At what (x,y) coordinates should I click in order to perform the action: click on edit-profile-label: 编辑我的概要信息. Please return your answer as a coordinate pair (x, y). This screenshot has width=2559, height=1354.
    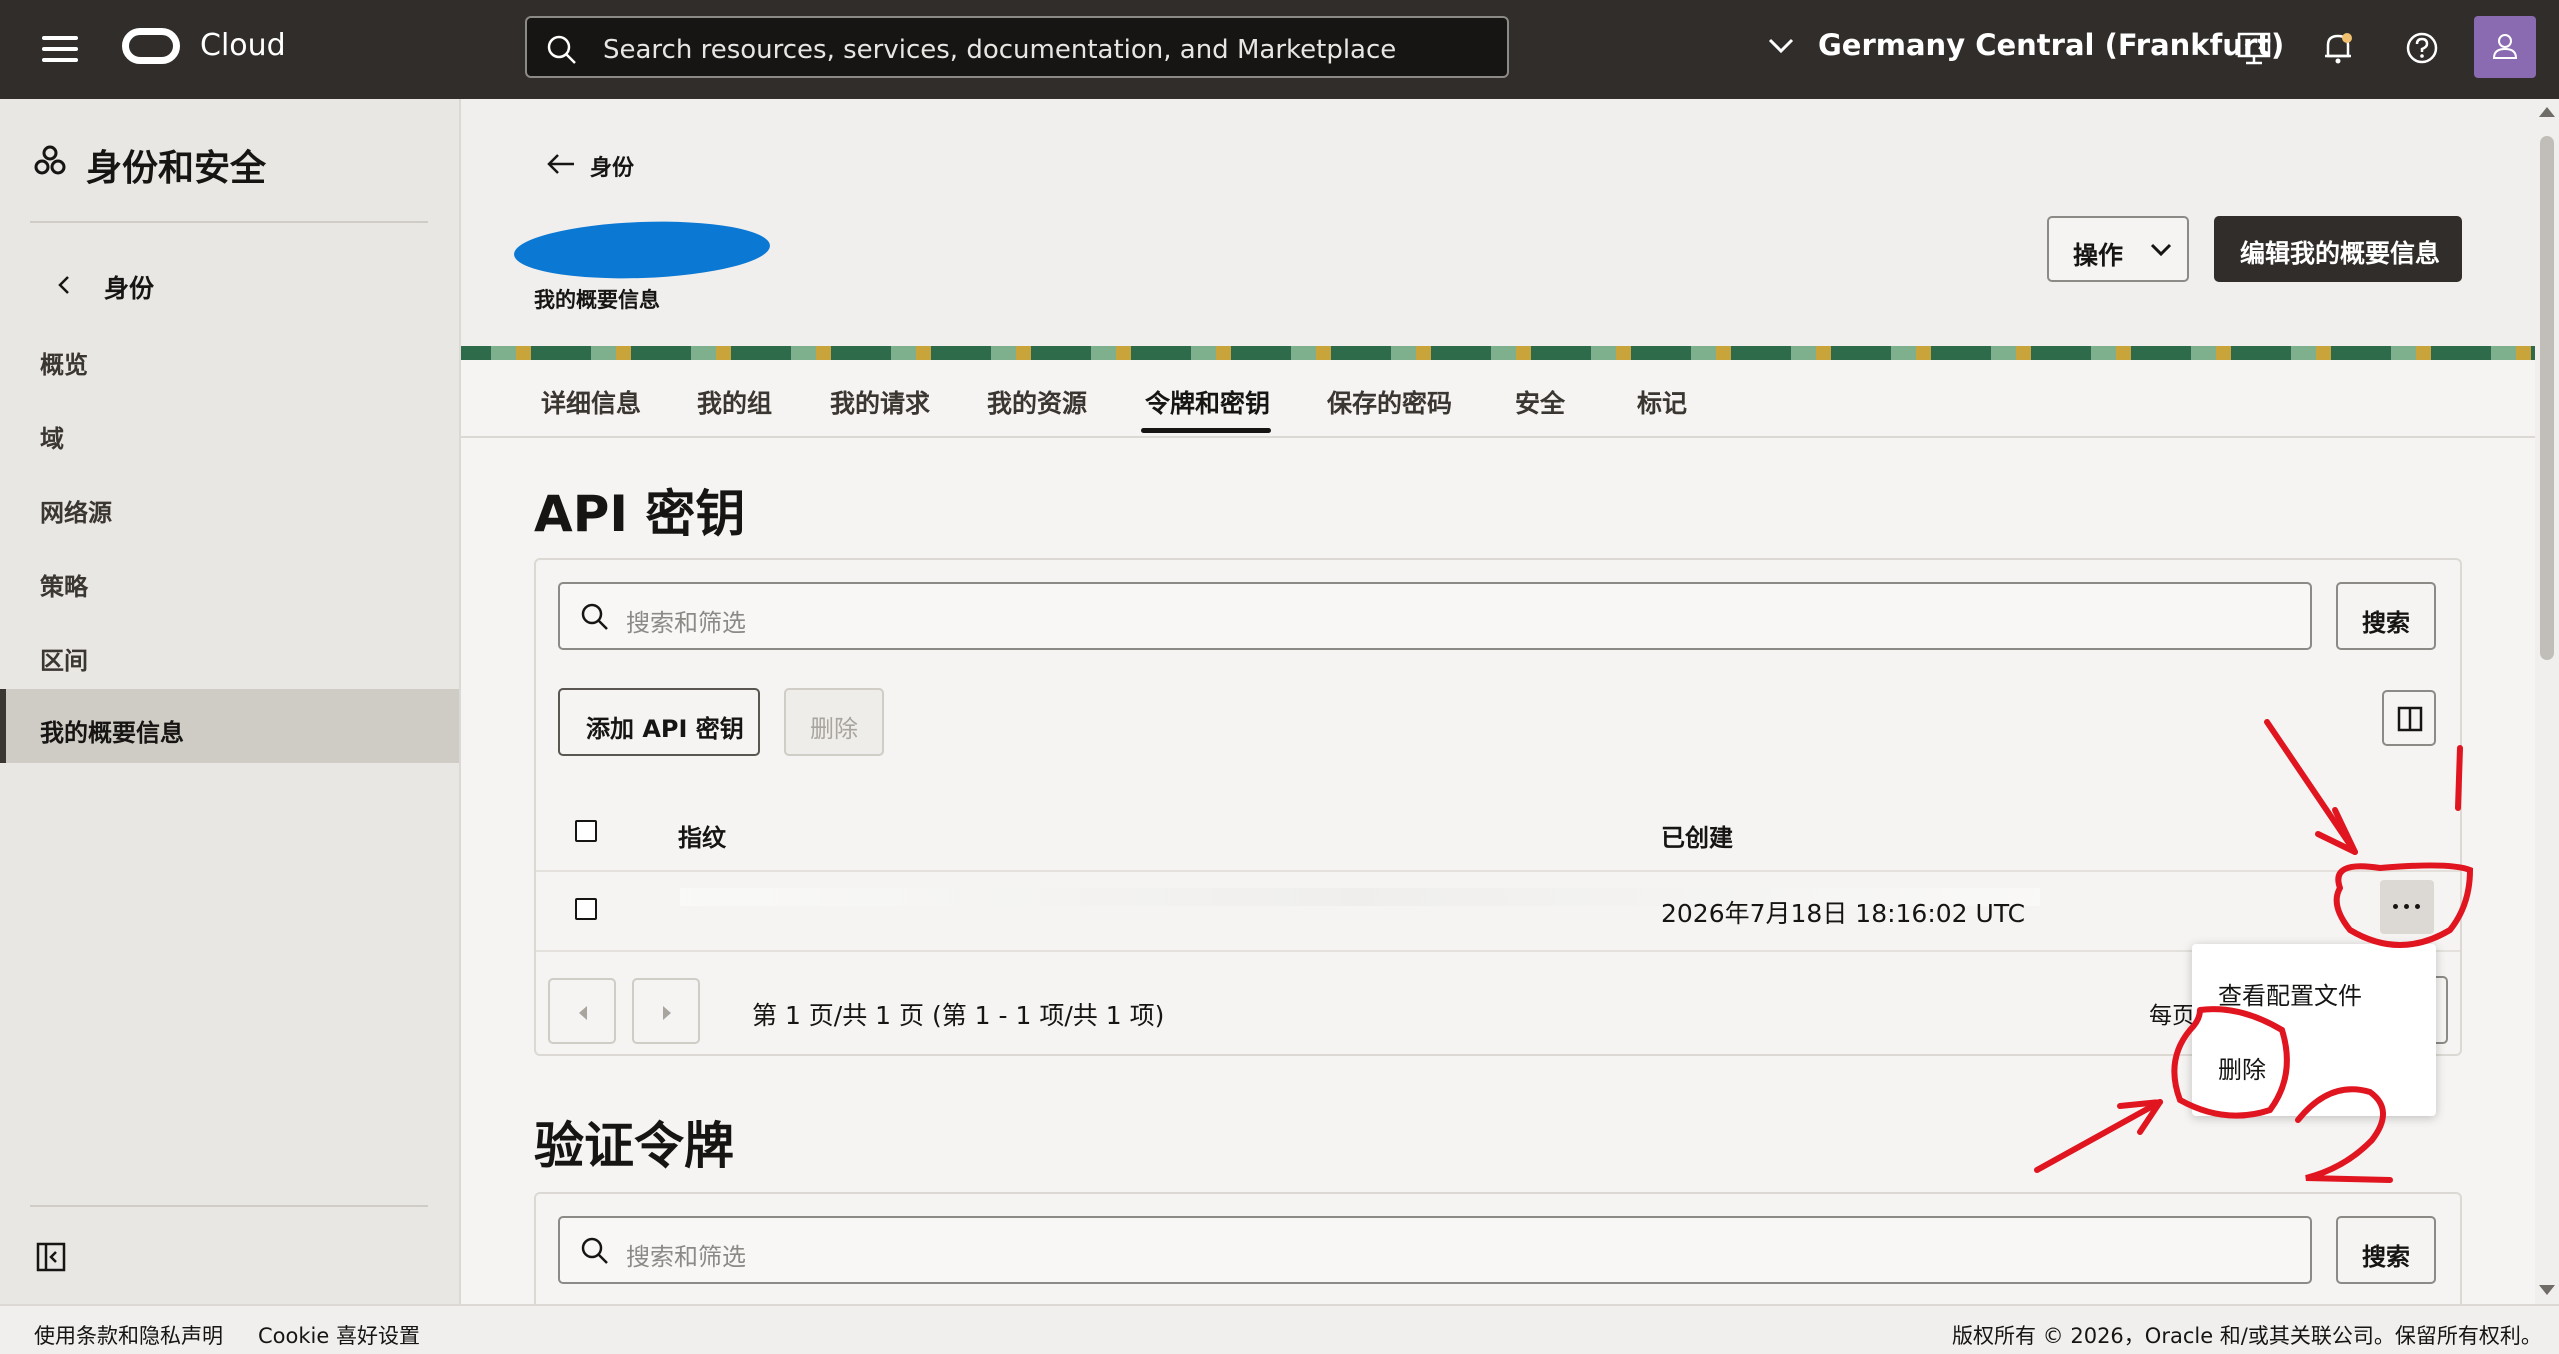
    Looking at the image, I should click on (2340, 253).